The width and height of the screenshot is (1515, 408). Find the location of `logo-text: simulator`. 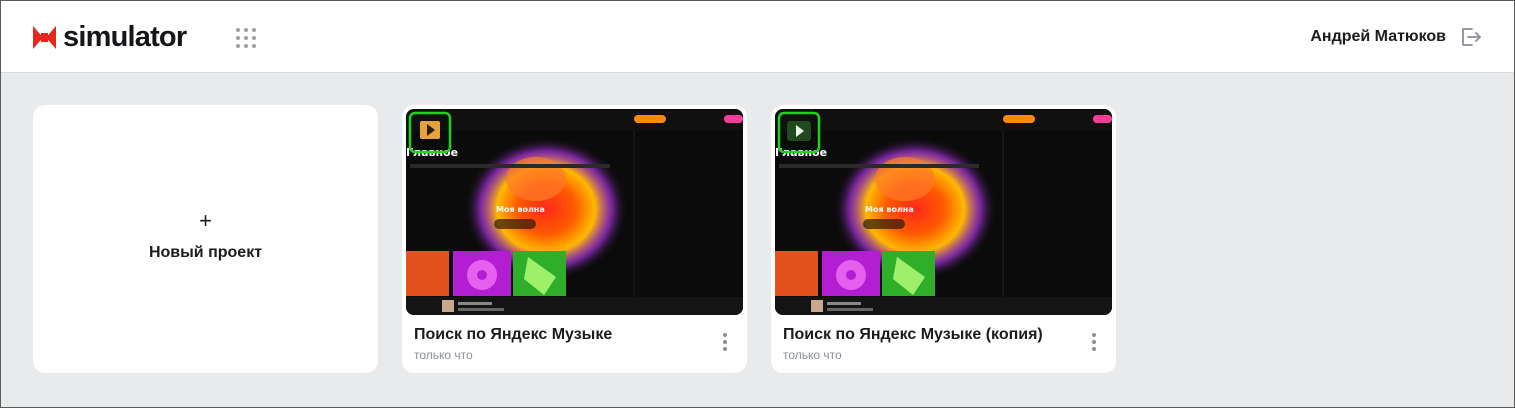

logo-text: simulator is located at coordinates (125, 37).